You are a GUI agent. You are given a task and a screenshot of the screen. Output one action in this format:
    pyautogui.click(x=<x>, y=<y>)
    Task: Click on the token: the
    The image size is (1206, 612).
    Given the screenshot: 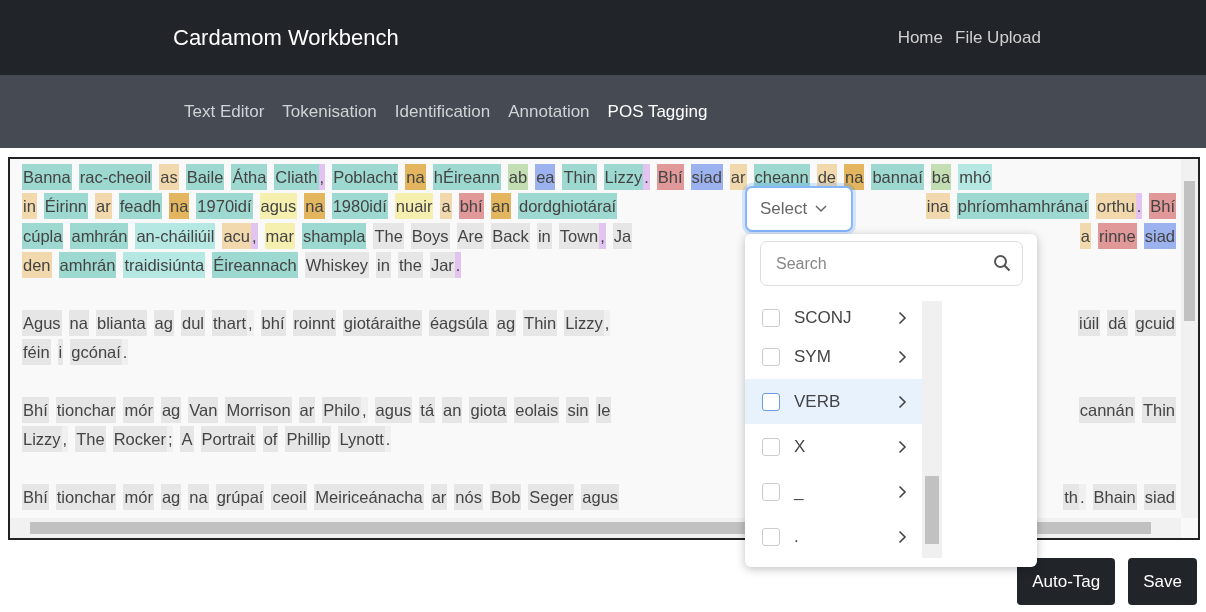 What is the action you would take?
    pyautogui.click(x=410, y=265)
    